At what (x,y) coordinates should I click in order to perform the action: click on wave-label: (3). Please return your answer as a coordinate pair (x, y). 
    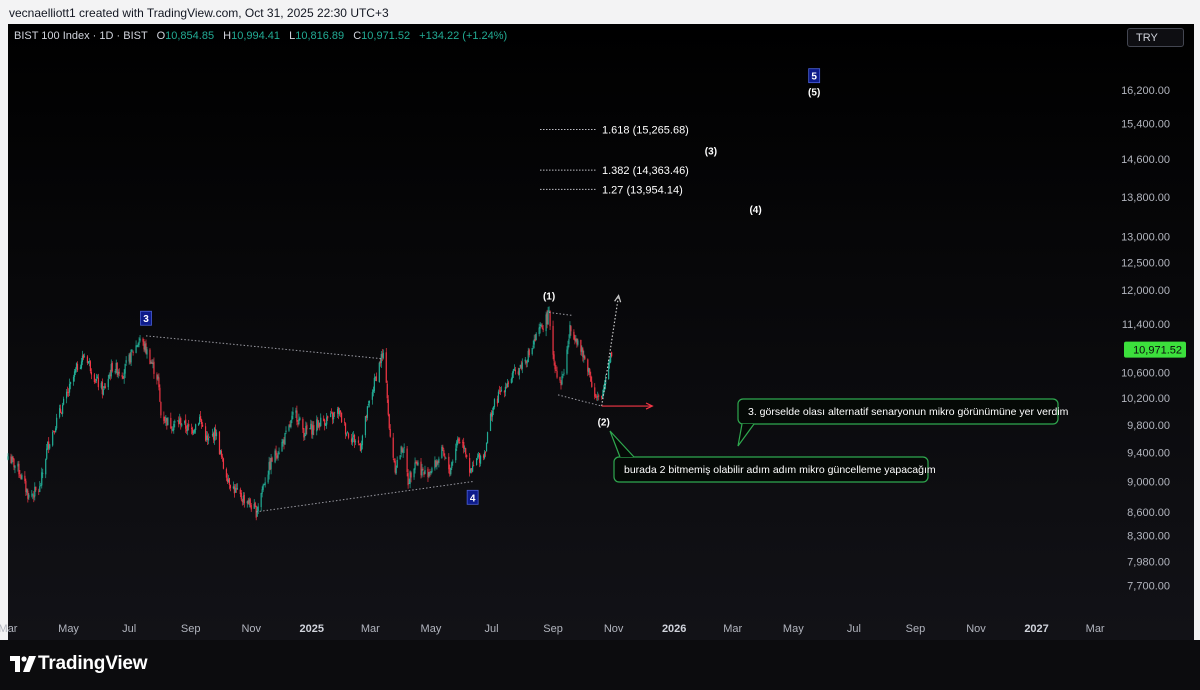
    Looking at the image, I should click on (711, 152).